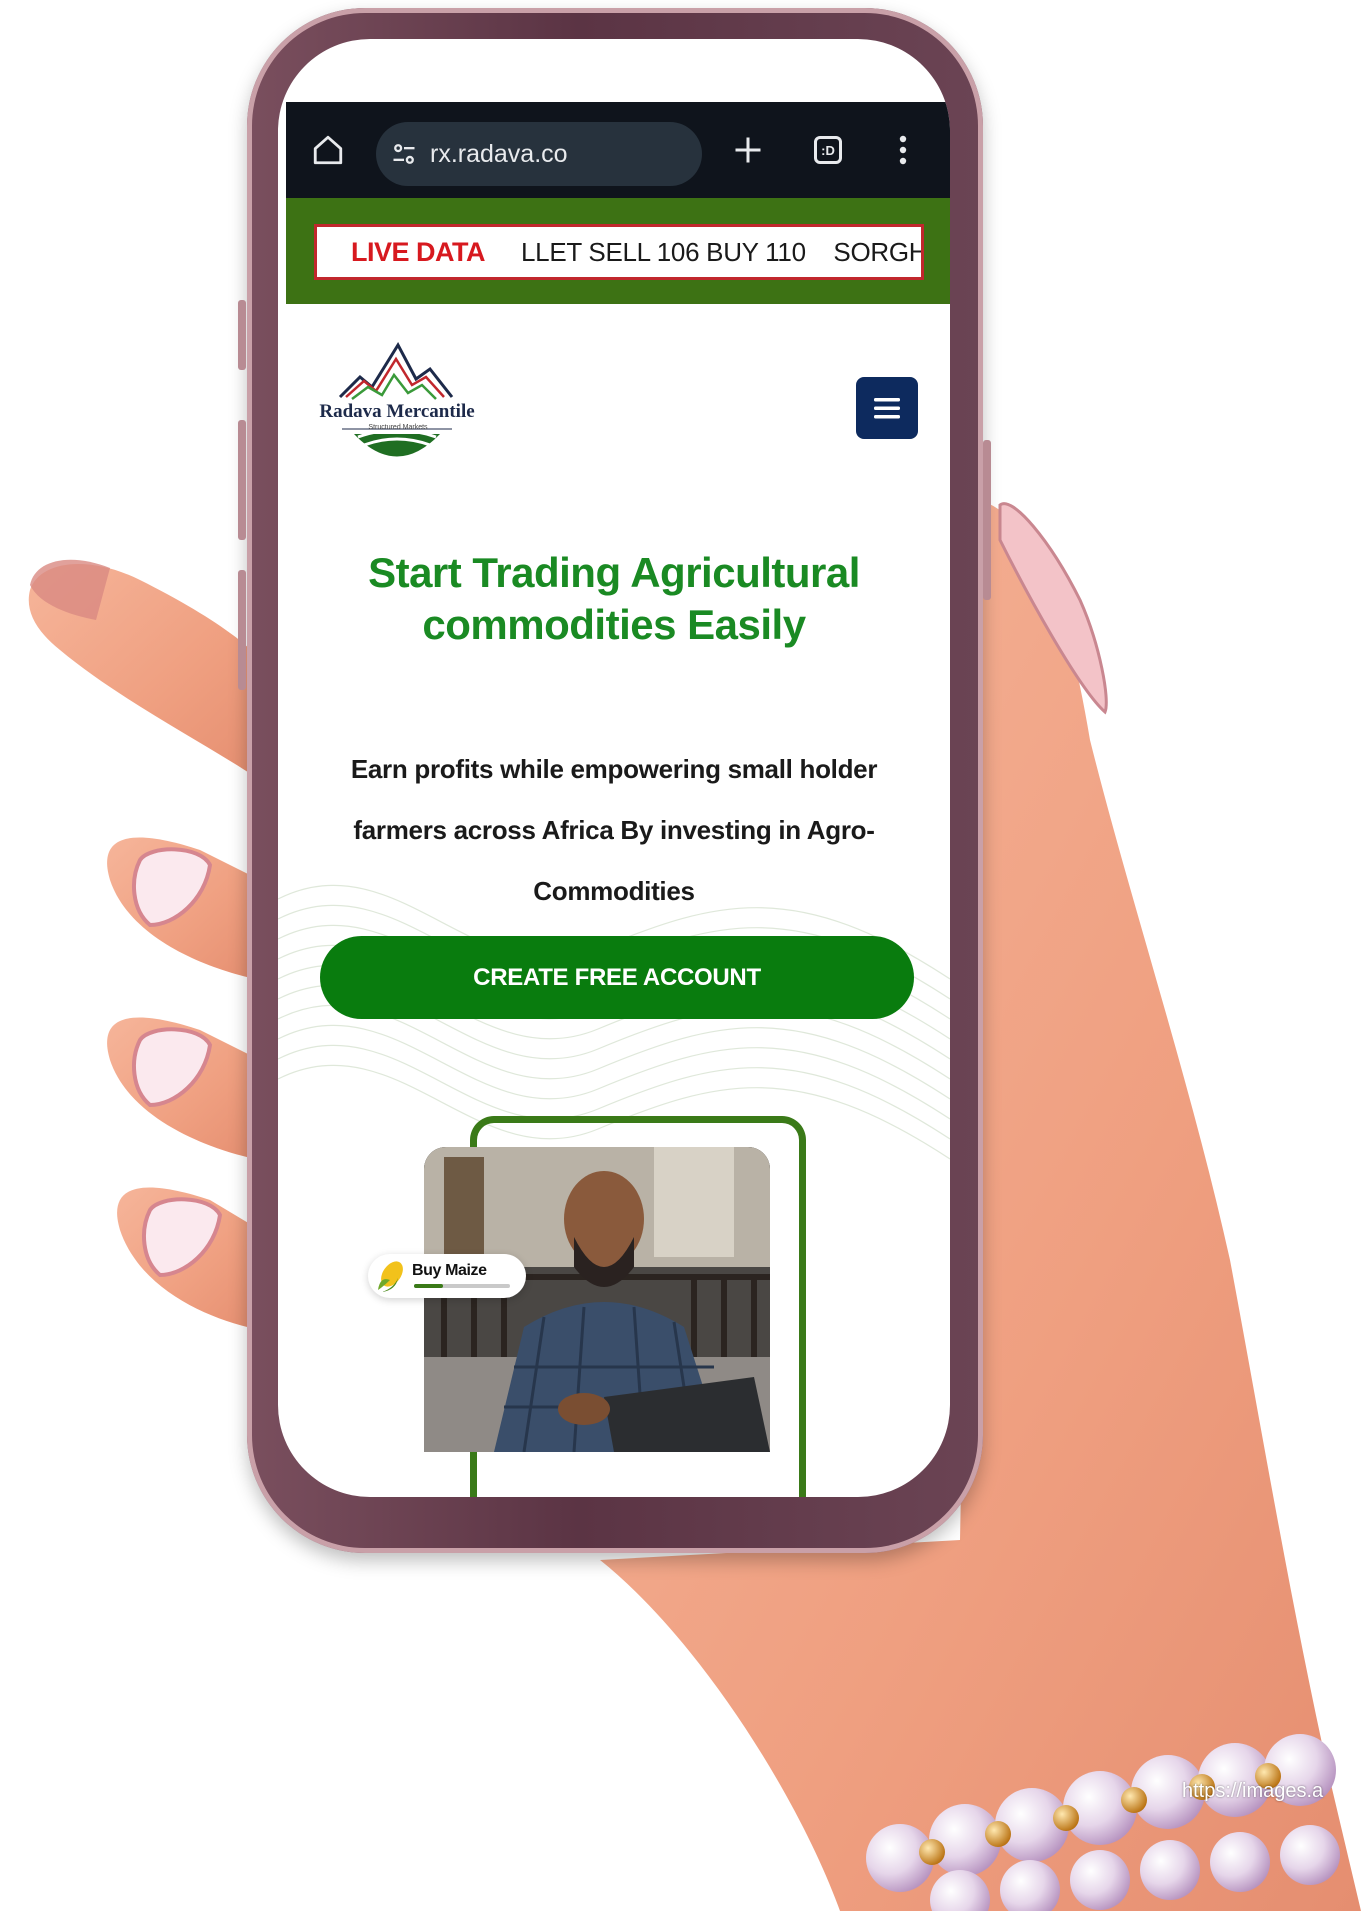  I want to click on hamburger-menu-button, so click(887, 408).